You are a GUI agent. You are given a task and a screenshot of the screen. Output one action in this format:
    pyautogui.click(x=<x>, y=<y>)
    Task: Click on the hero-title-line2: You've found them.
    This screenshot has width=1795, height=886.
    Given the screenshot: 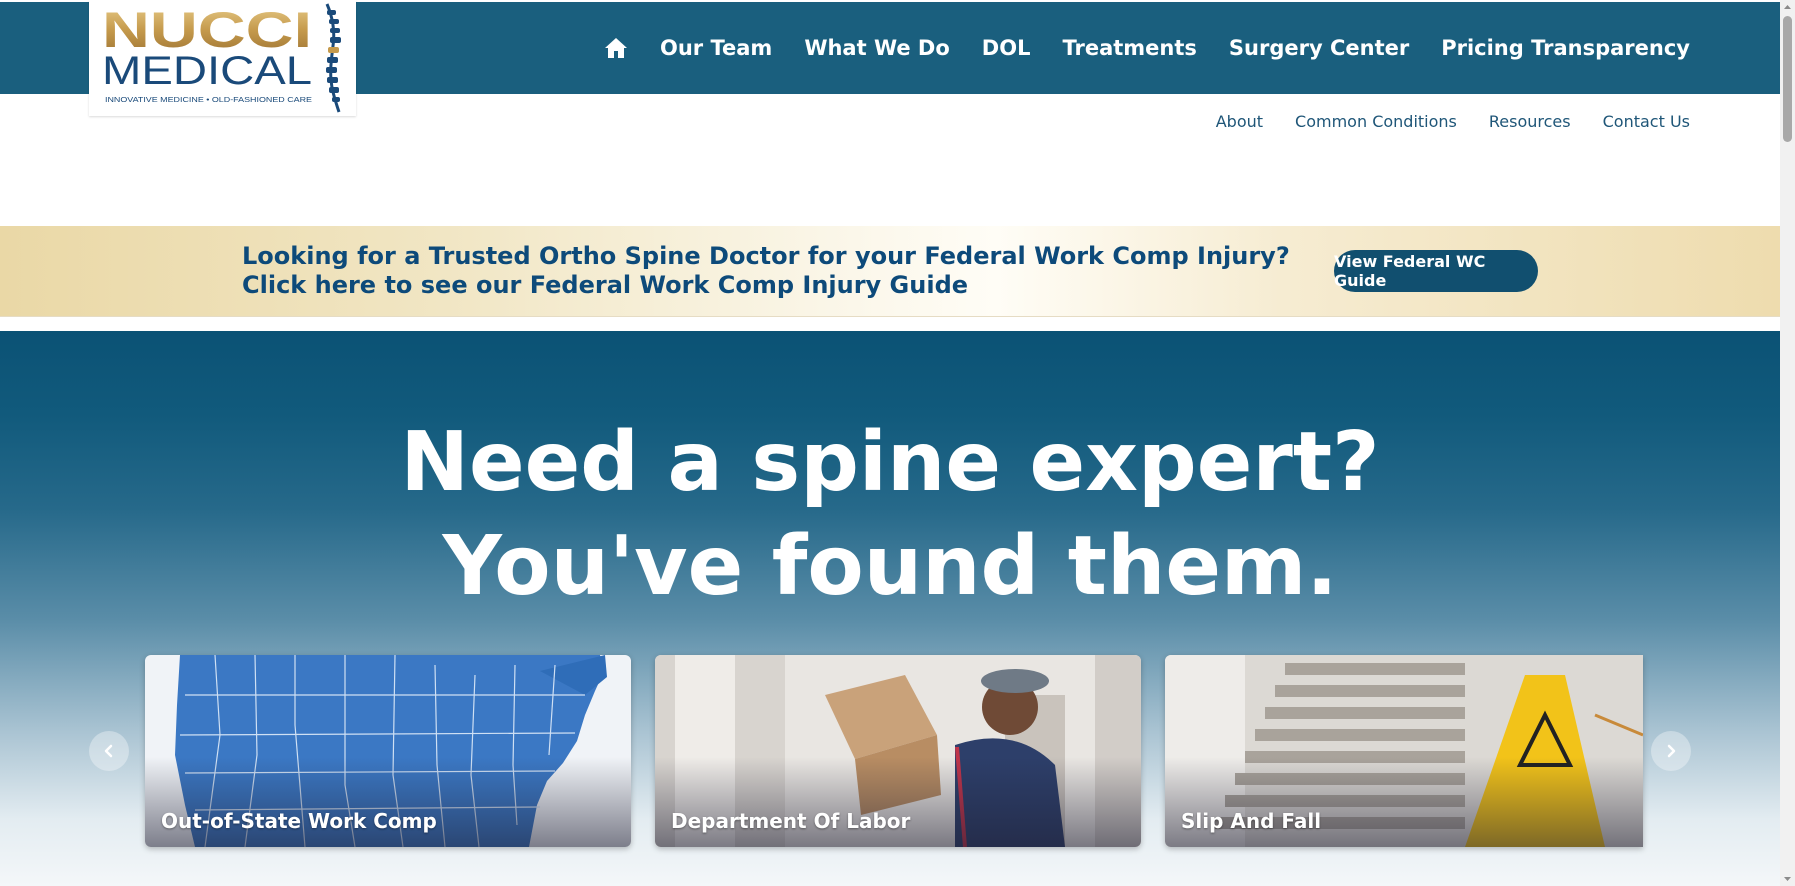 What is the action you would take?
    pyautogui.click(x=890, y=566)
    